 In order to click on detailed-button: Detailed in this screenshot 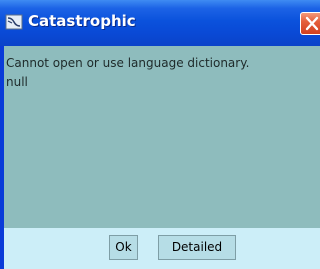, I will do `click(197, 247)`.